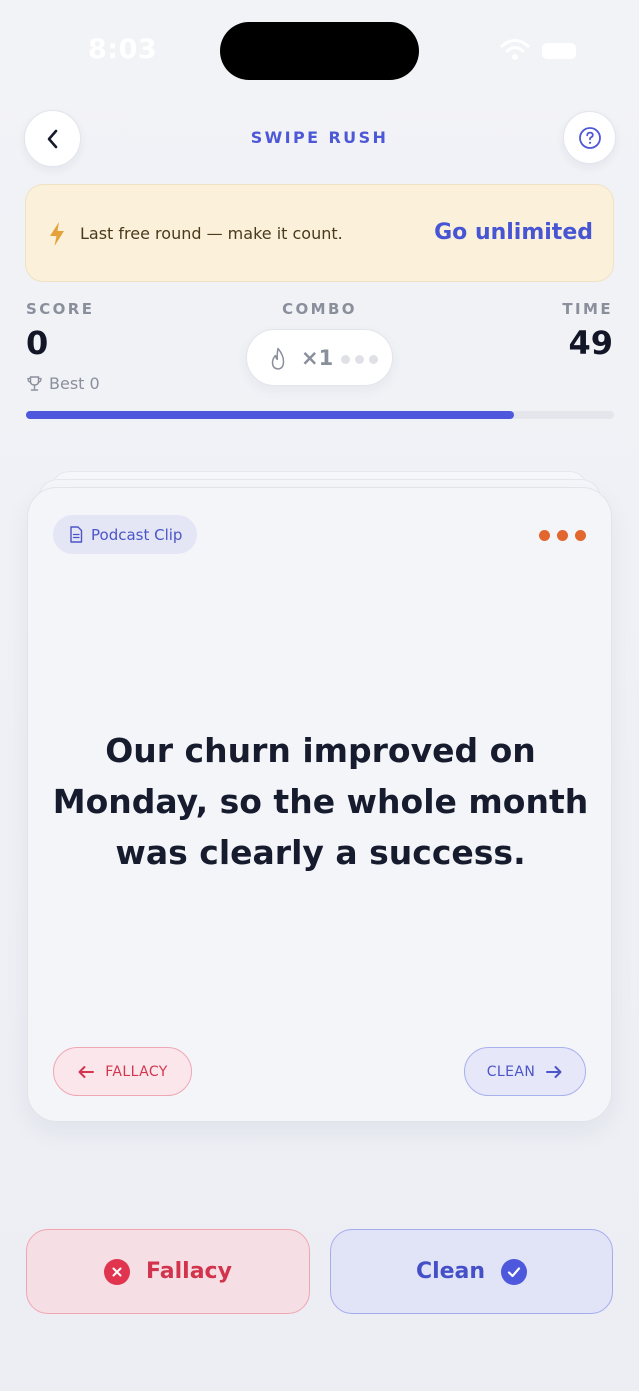  I want to click on check-circle-icon, so click(514, 1271).